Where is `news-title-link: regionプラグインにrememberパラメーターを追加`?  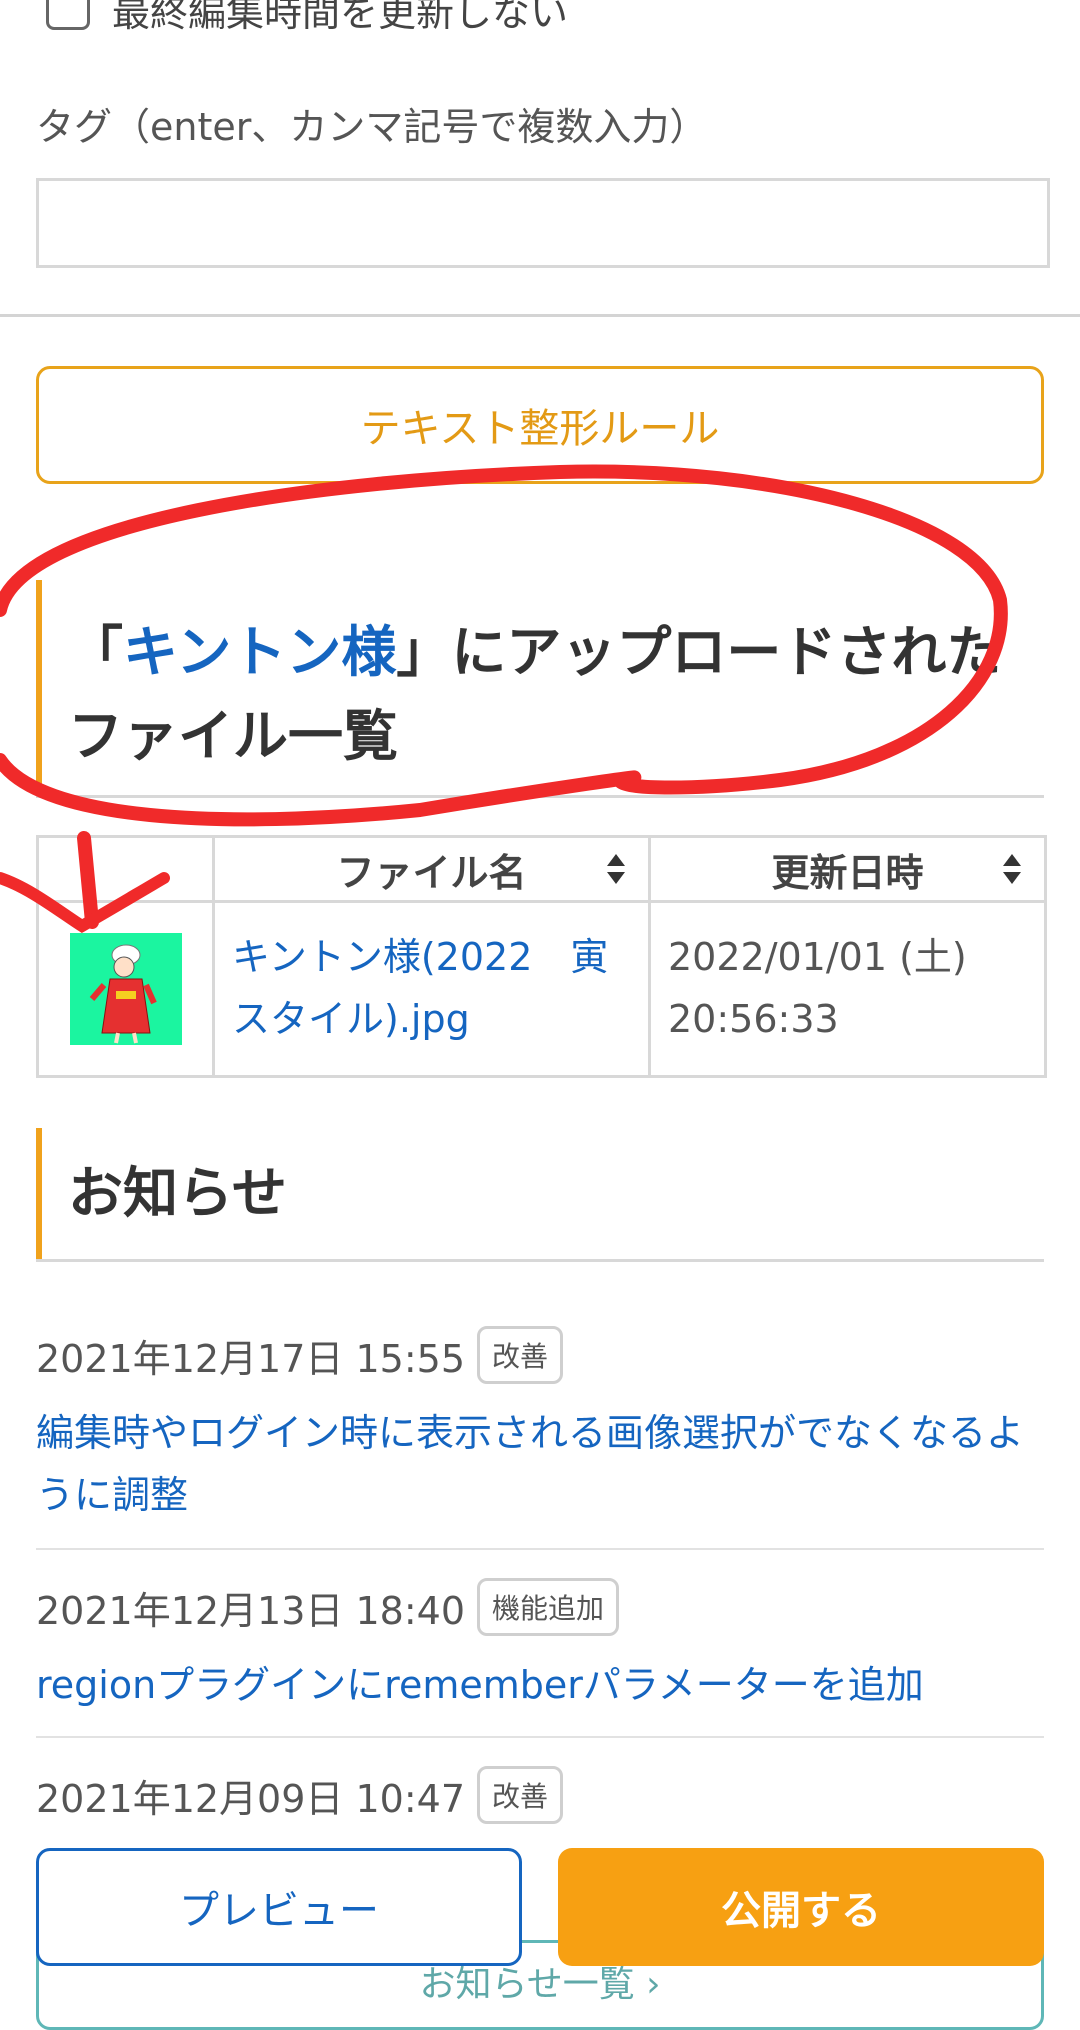 news-title-link: regionプラグインにrememberパラメーターを追加 is located at coordinates (540, 1685).